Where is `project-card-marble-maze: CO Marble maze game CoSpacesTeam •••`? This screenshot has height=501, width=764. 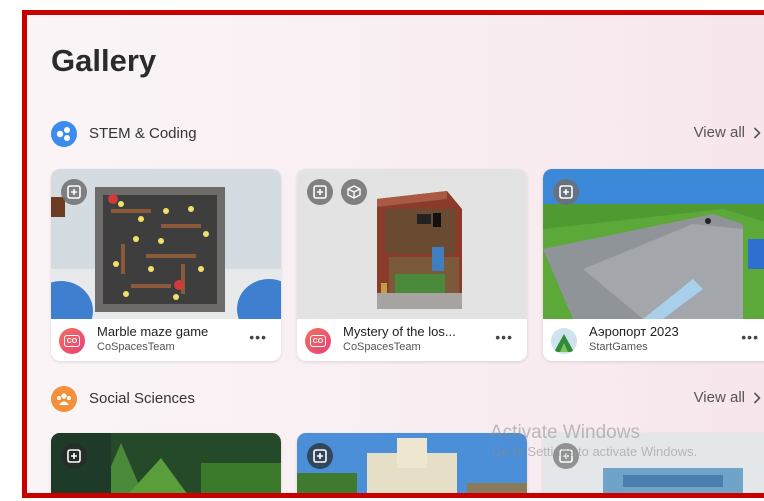 project-card-marble-maze: CO Marble maze game CoSpacesTeam ••• is located at coordinates (166, 265).